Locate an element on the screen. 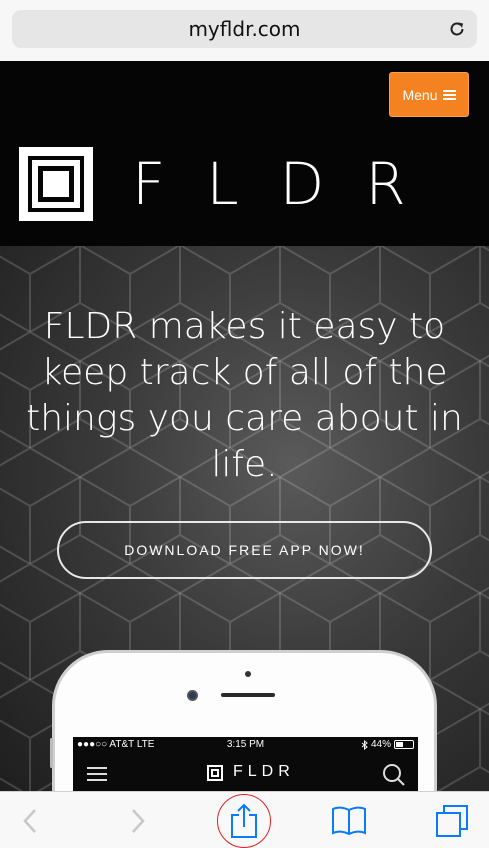  hamburger-icon is located at coordinates (449, 94).